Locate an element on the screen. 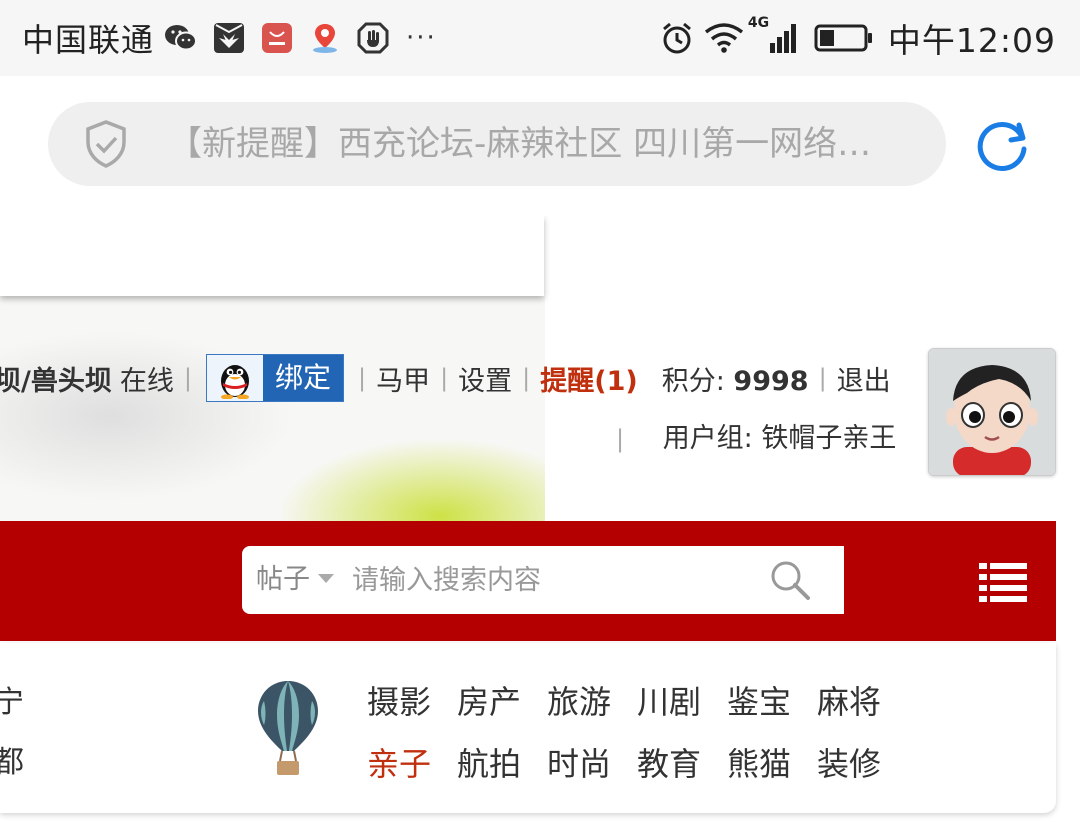  category-link: 旅游 is located at coordinates (592, 702).